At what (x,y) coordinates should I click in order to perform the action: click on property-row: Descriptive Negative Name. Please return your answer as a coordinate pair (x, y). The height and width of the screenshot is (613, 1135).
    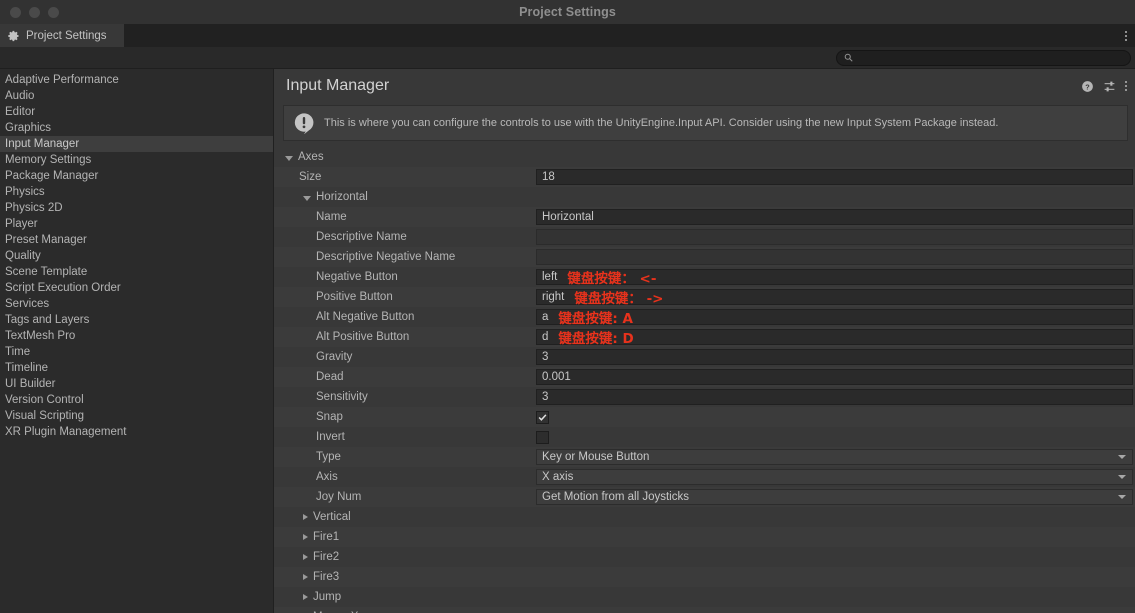
    Looking at the image, I should click on (704, 257).